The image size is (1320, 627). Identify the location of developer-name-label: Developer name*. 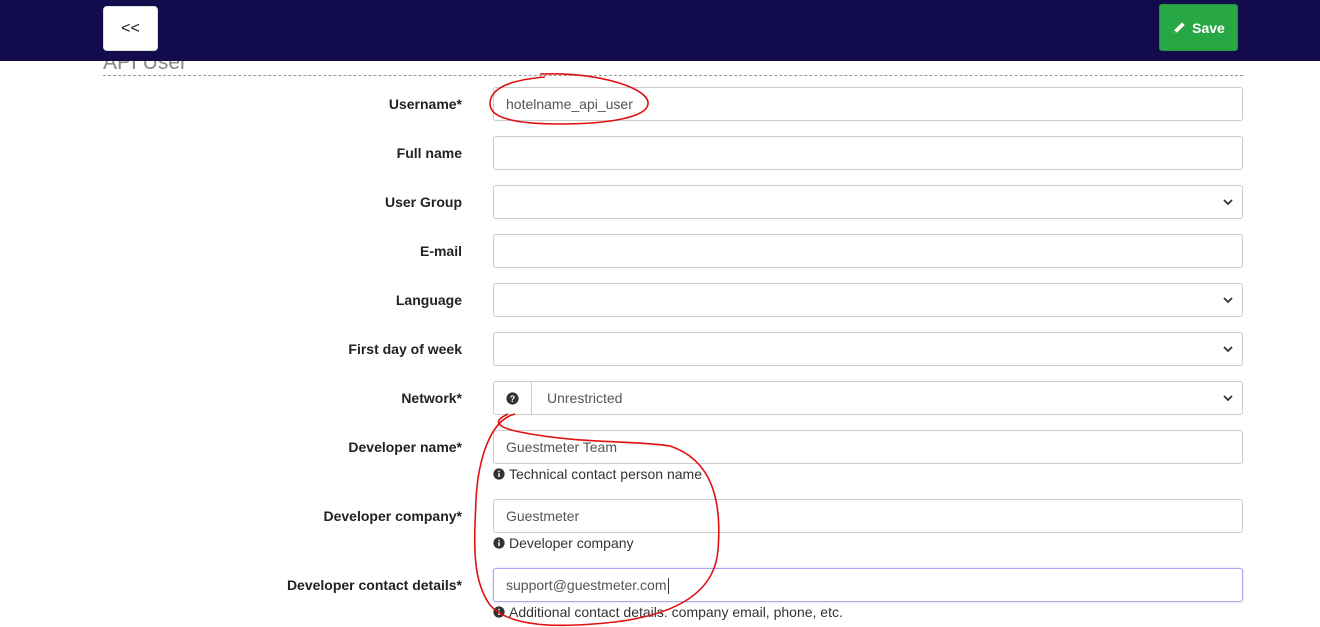
(405, 447).